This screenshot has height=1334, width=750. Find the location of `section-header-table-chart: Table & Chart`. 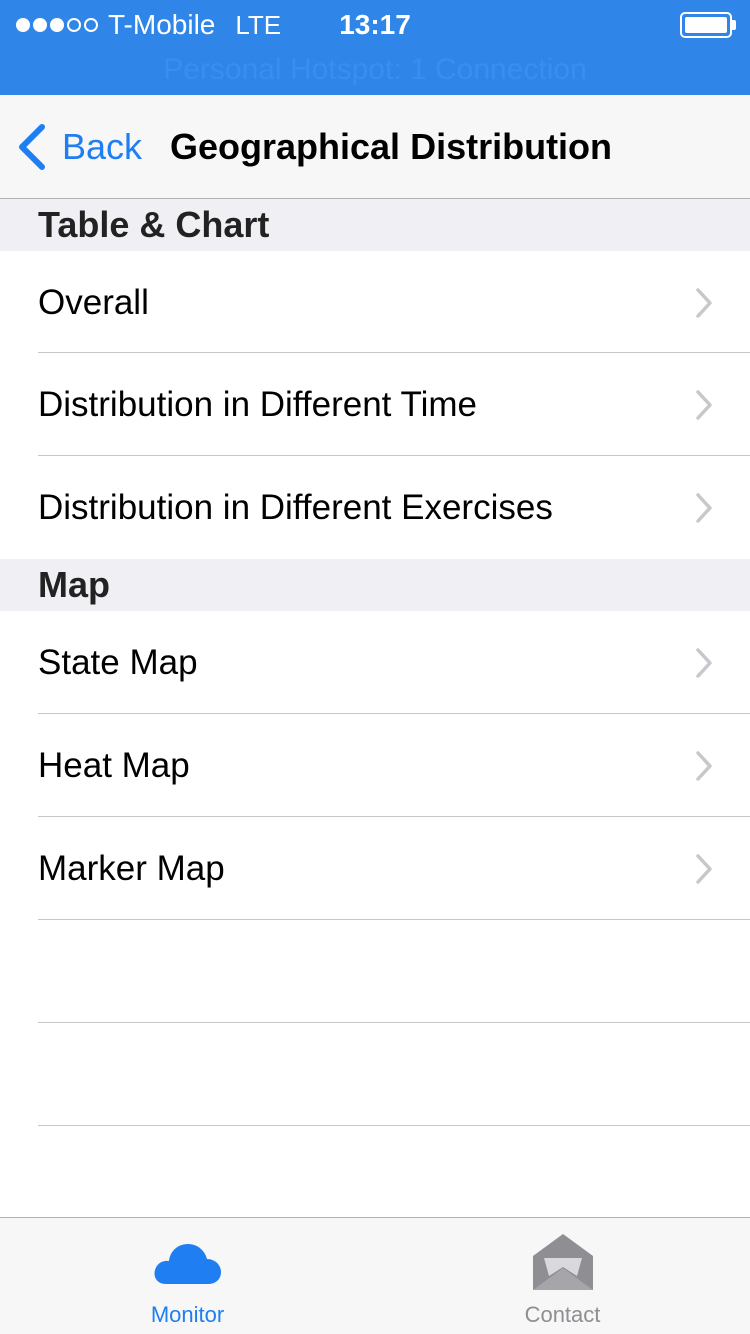

section-header-table-chart: Table & Chart is located at coordinates (375, 225).